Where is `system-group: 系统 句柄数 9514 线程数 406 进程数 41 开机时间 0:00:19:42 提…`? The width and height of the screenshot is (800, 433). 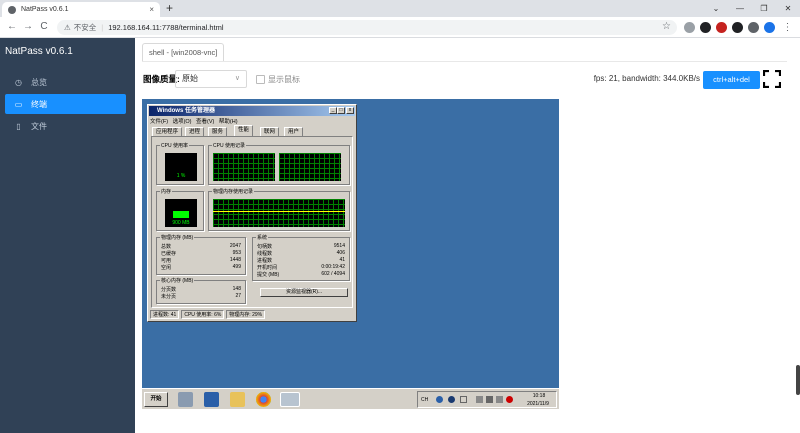 system-group: 系统 句柄数 9514 线程数 406 进程数 41 开机时间 0:00:19:42 提… is located at coordinates (301, 257).